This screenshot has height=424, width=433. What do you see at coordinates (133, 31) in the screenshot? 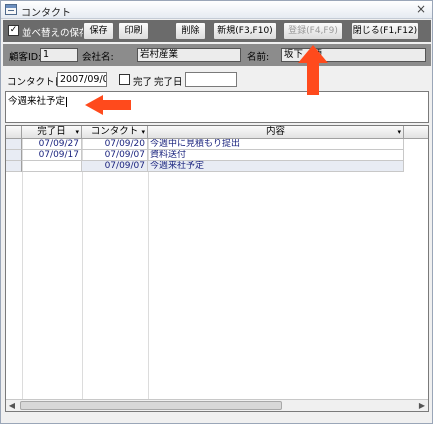
I see `print-button: 印刷` at bounding box center [133, 31].